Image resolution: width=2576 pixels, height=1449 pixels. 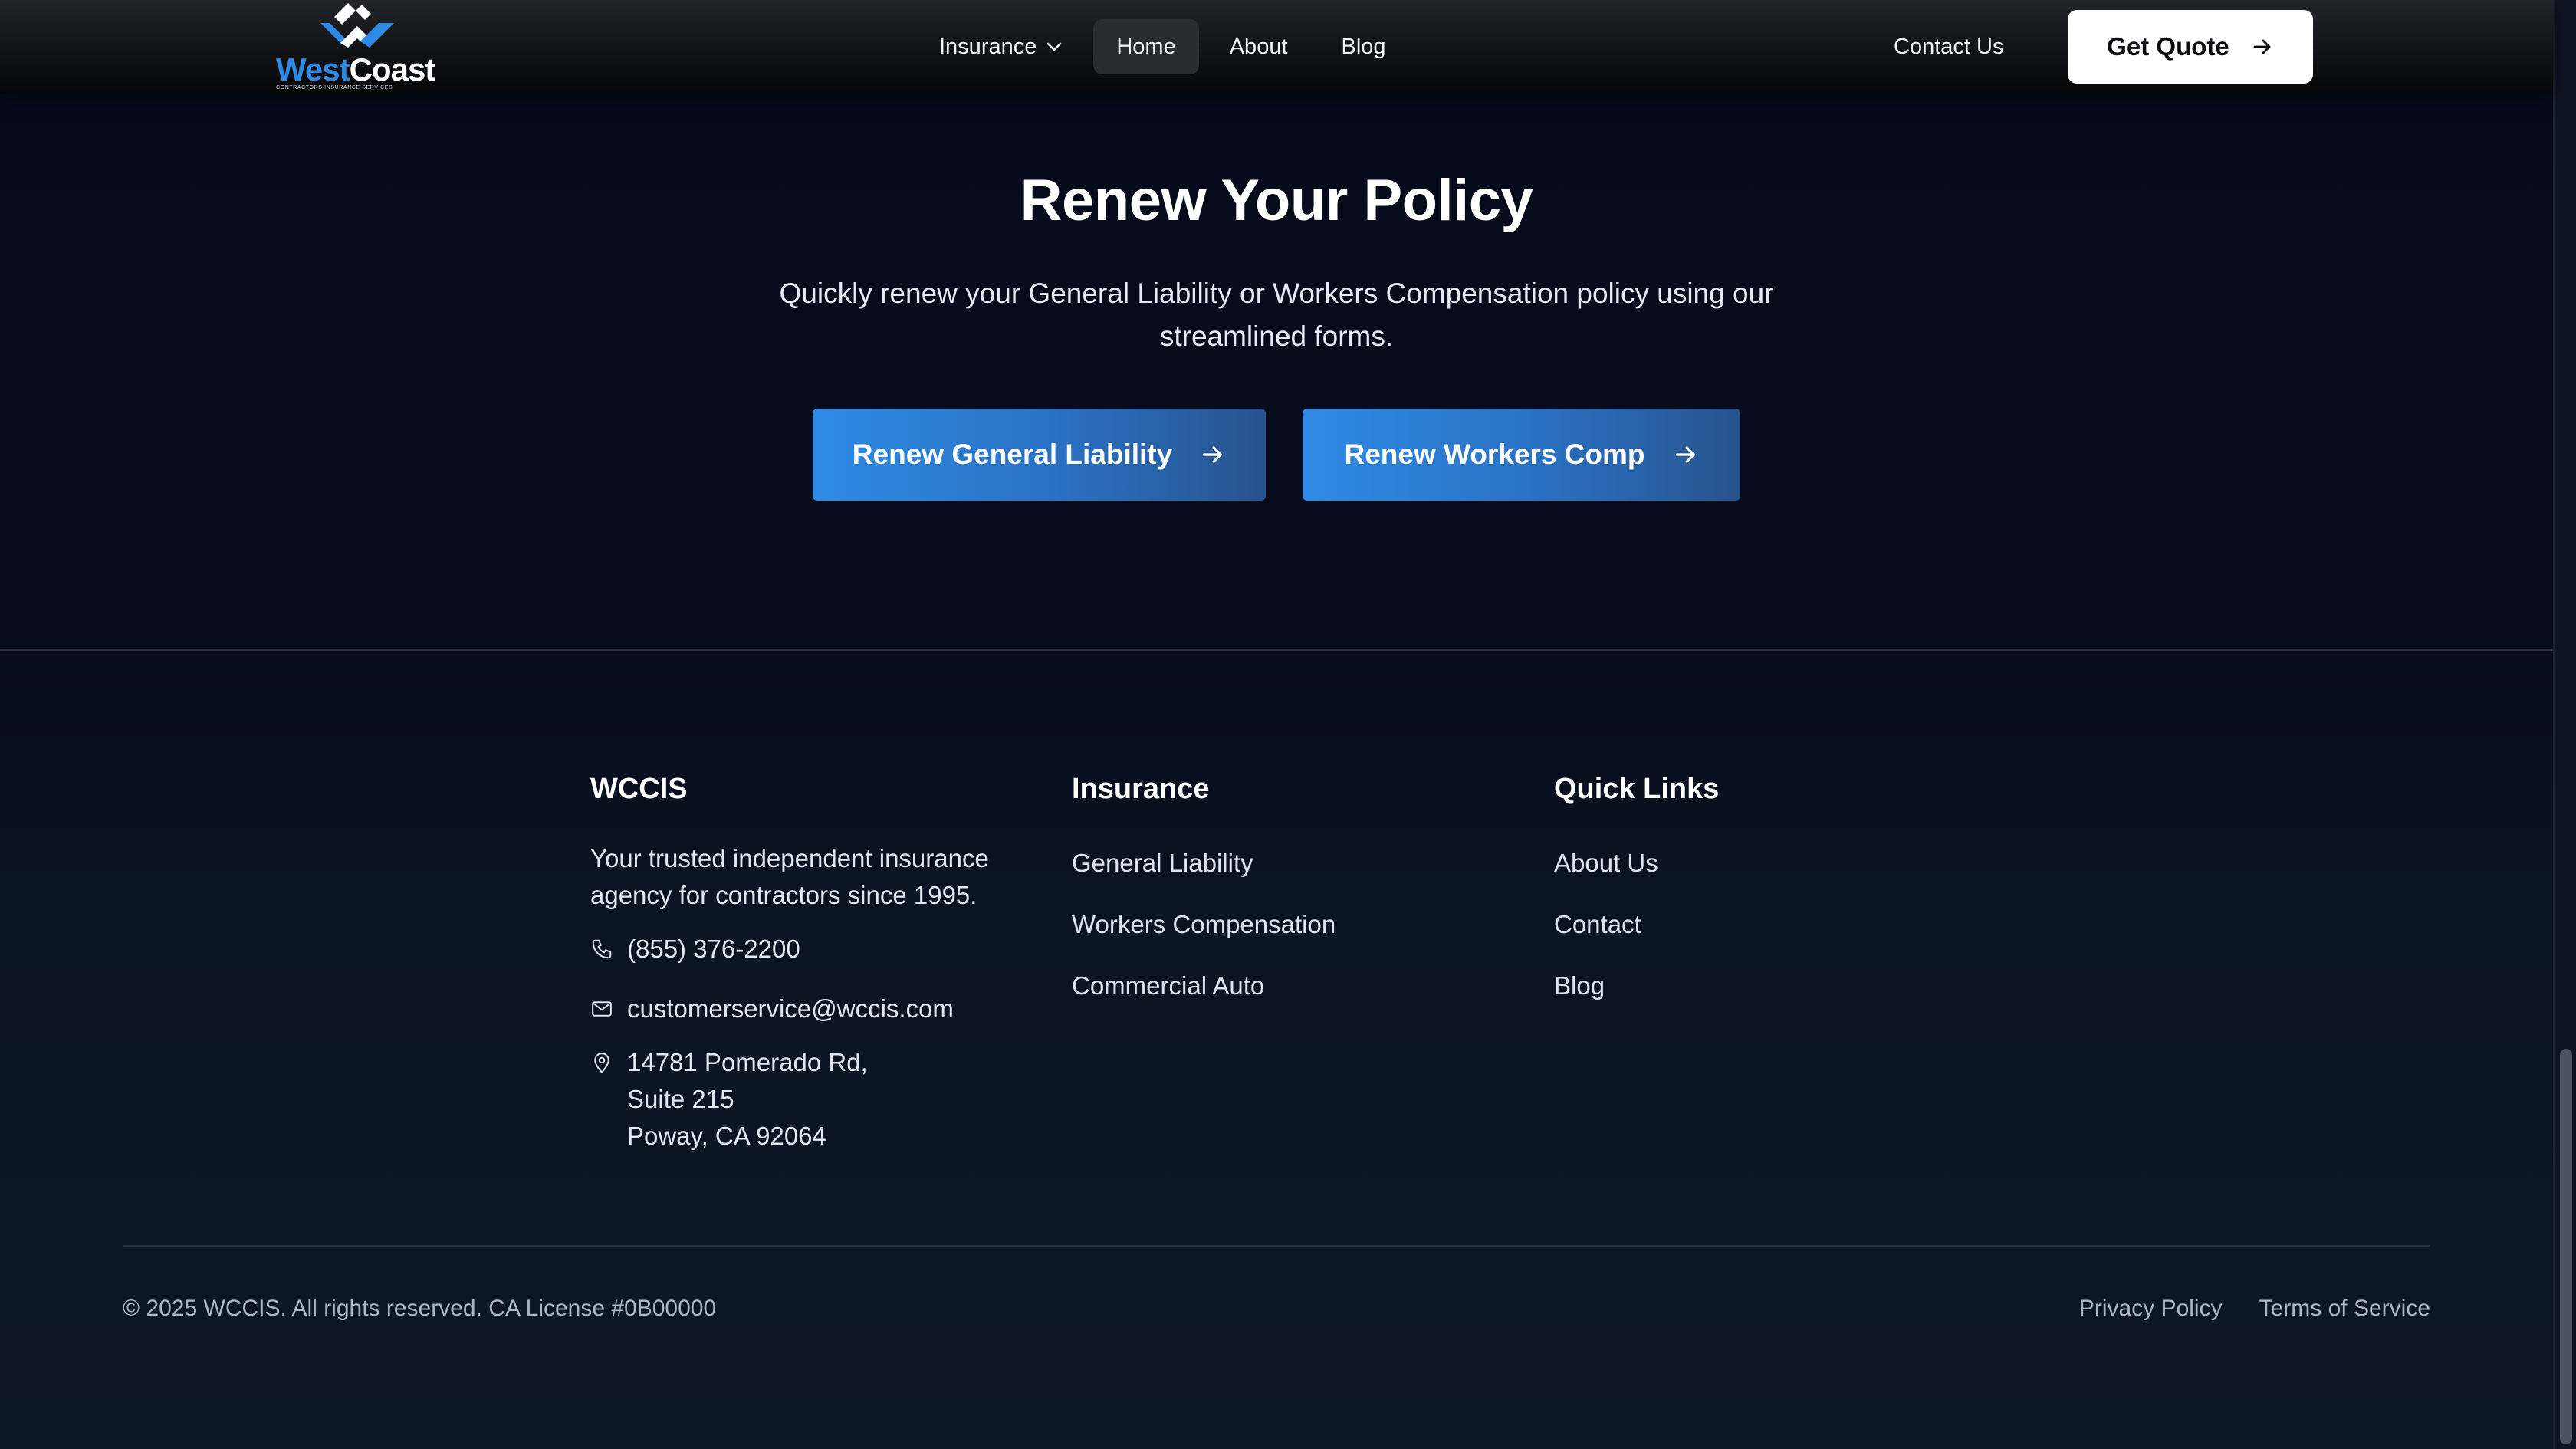 I want to click on renew-workers-comp-label: Renew Workers Comp, so click(x=1494, y=455).